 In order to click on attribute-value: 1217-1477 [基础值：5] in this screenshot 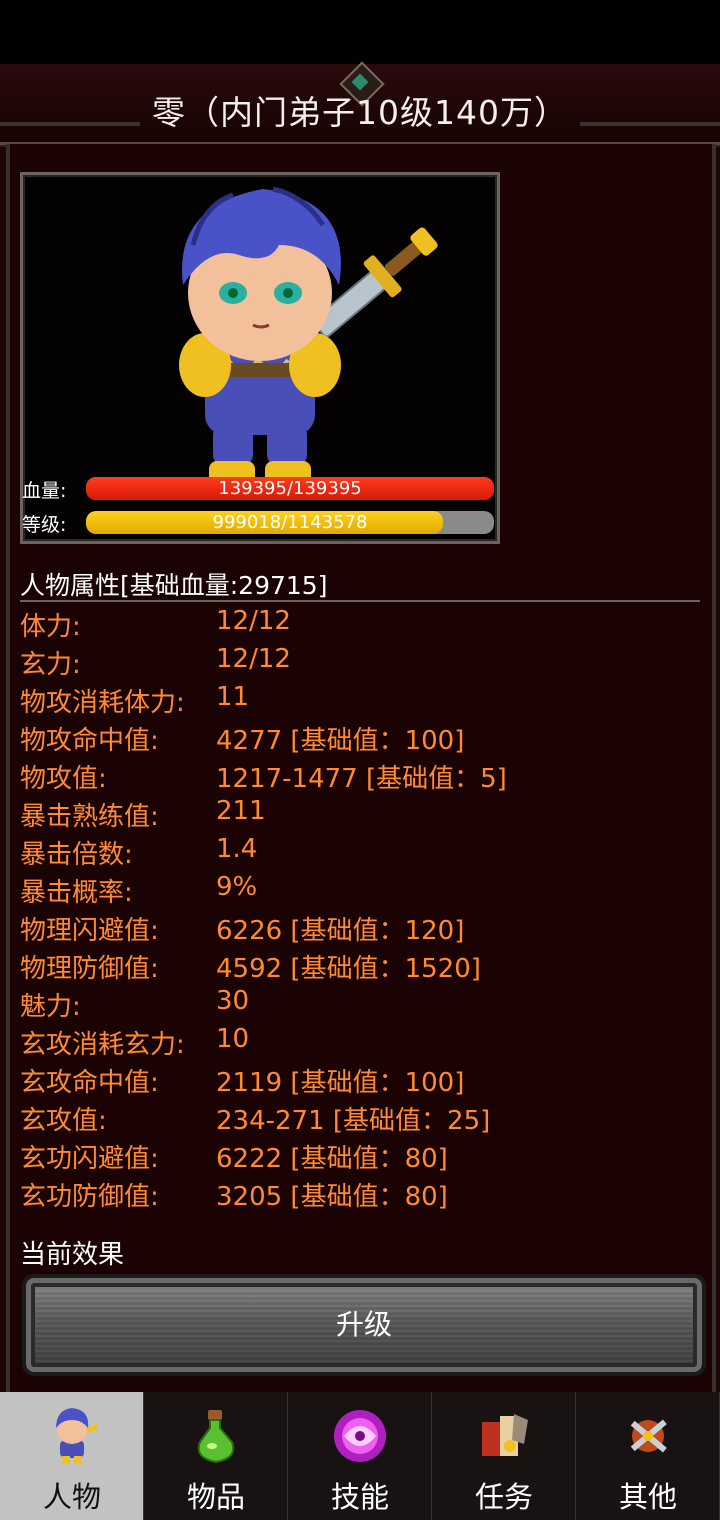, I will do `click(361, 779)`.